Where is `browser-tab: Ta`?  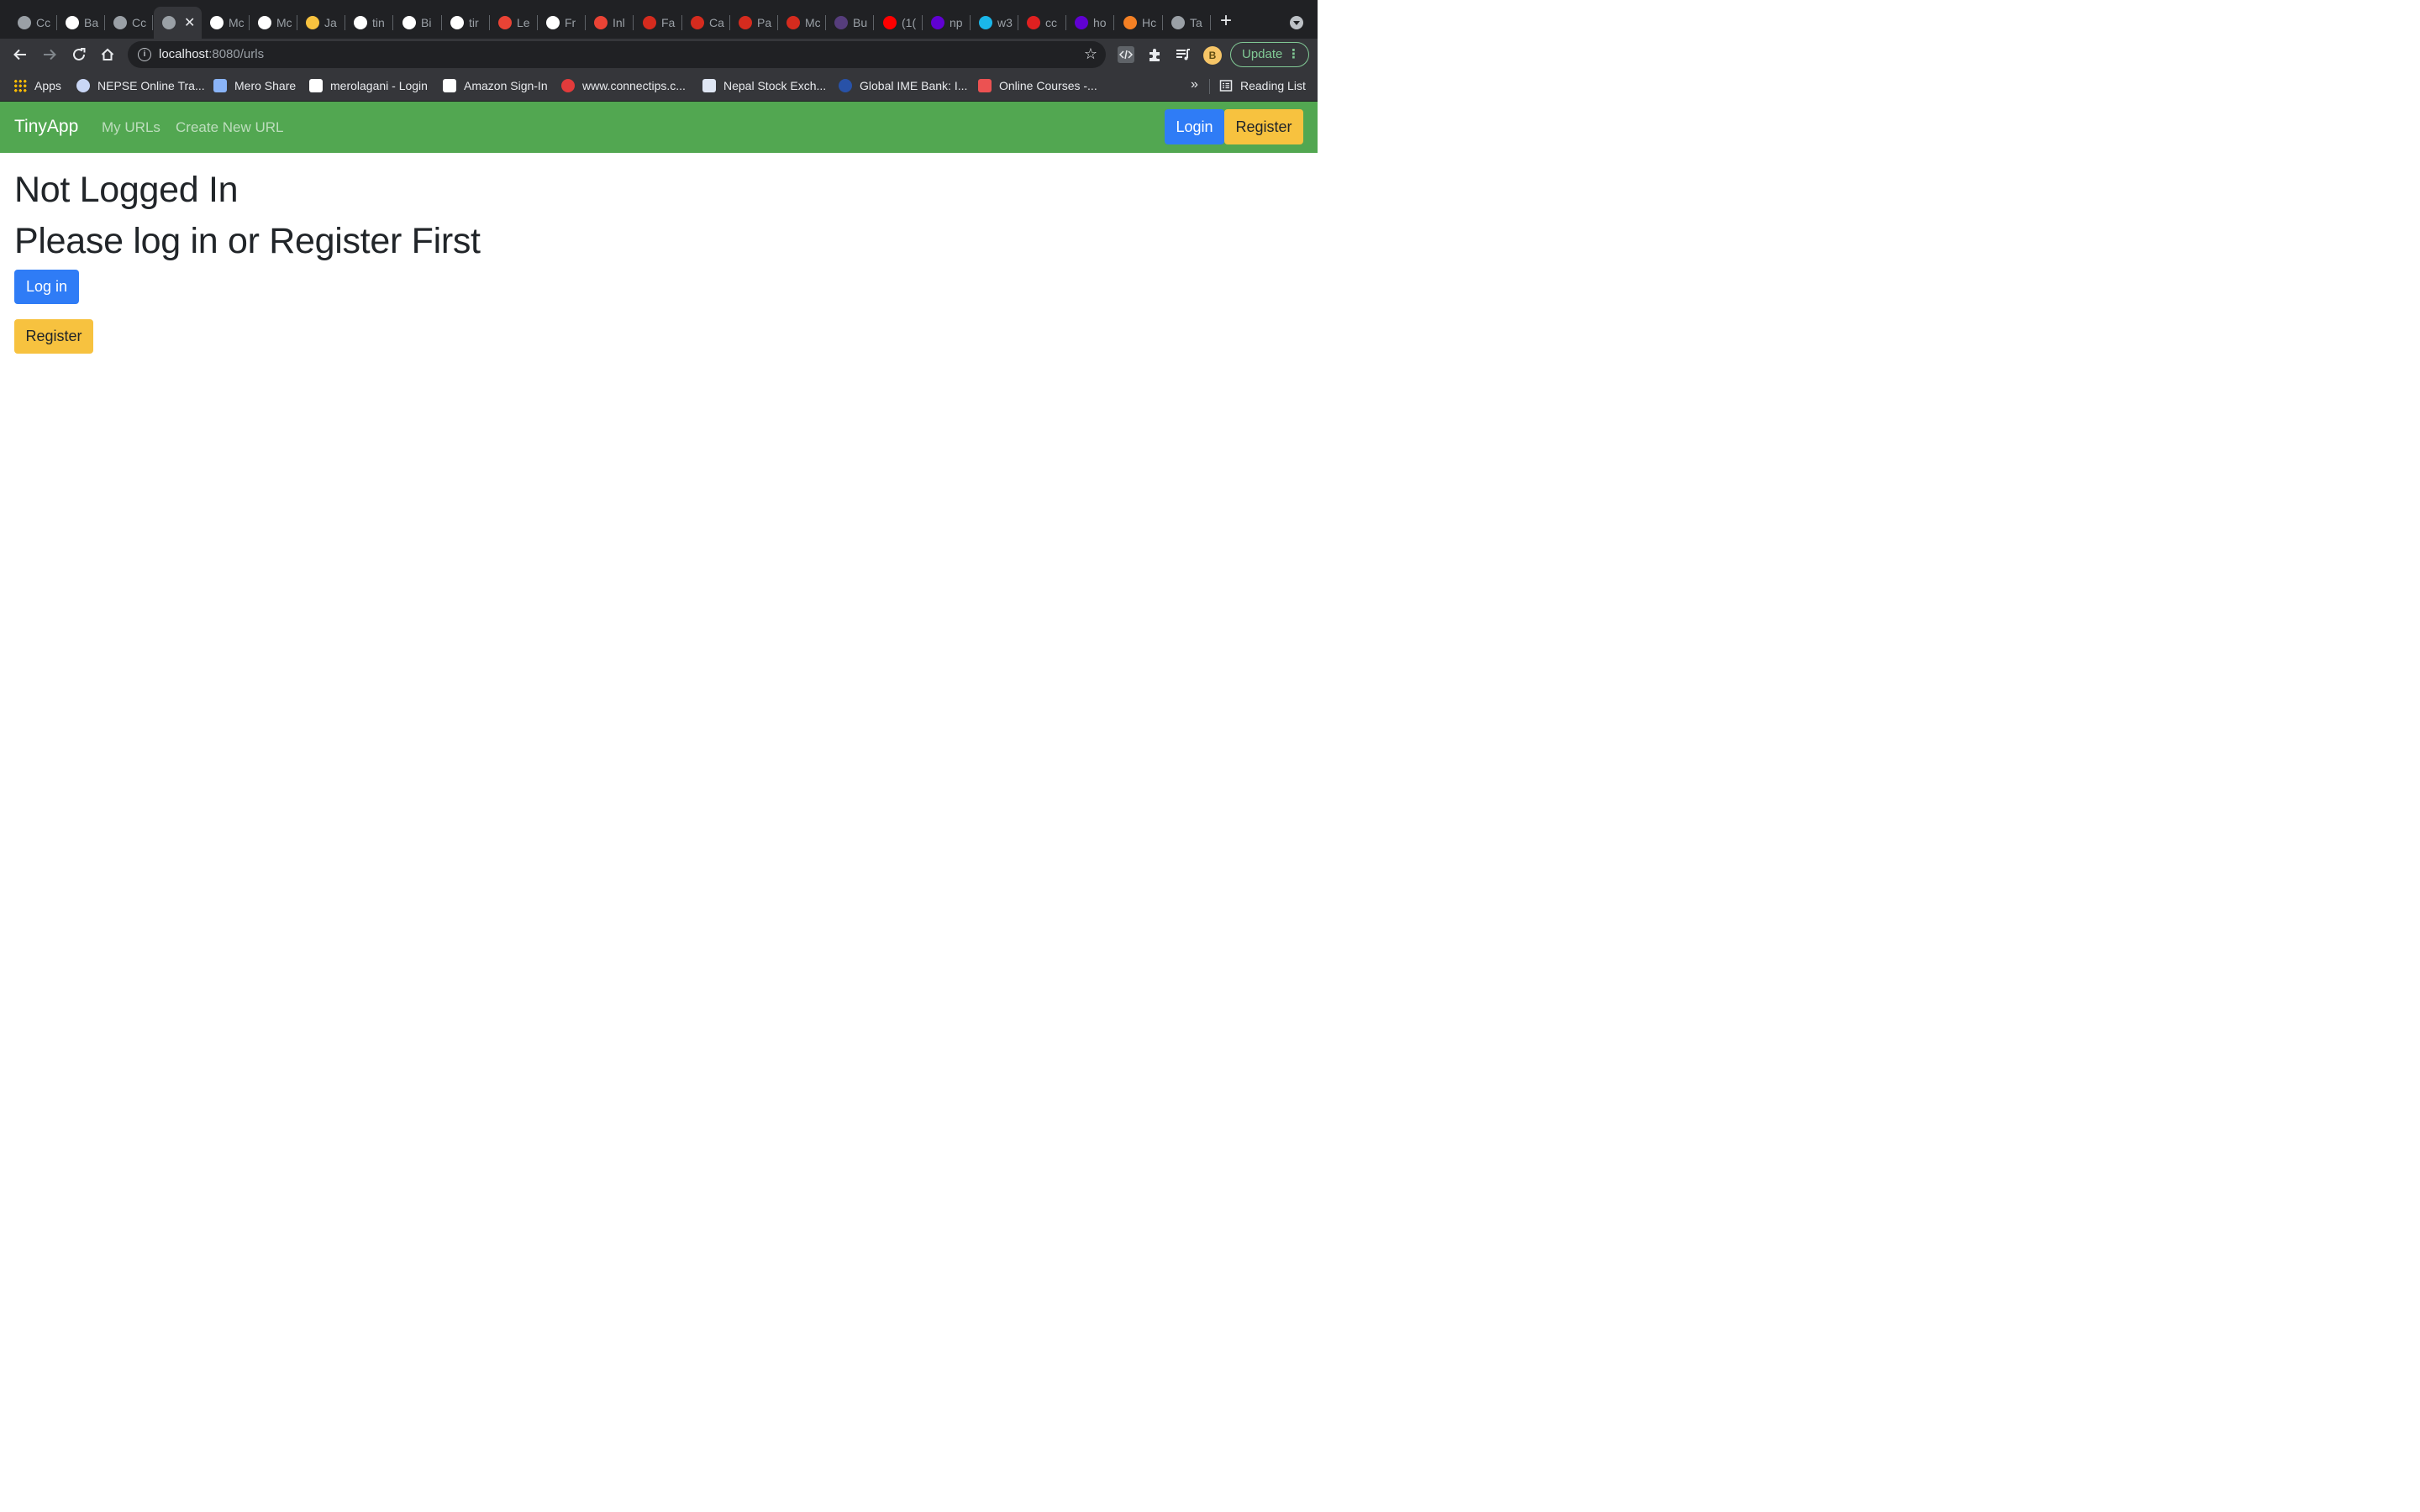 browser-tab: Ta is located at coordinates (1187, 23).